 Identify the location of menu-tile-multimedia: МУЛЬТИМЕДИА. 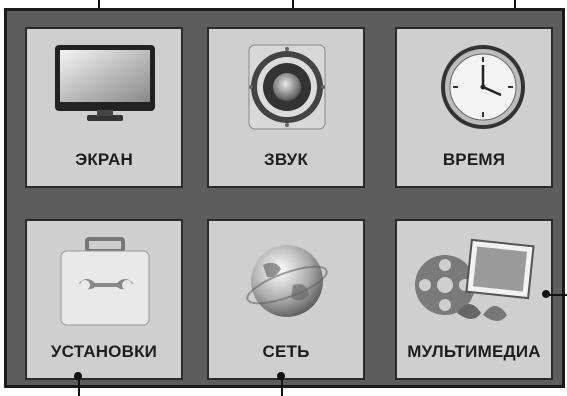
(474, 299).